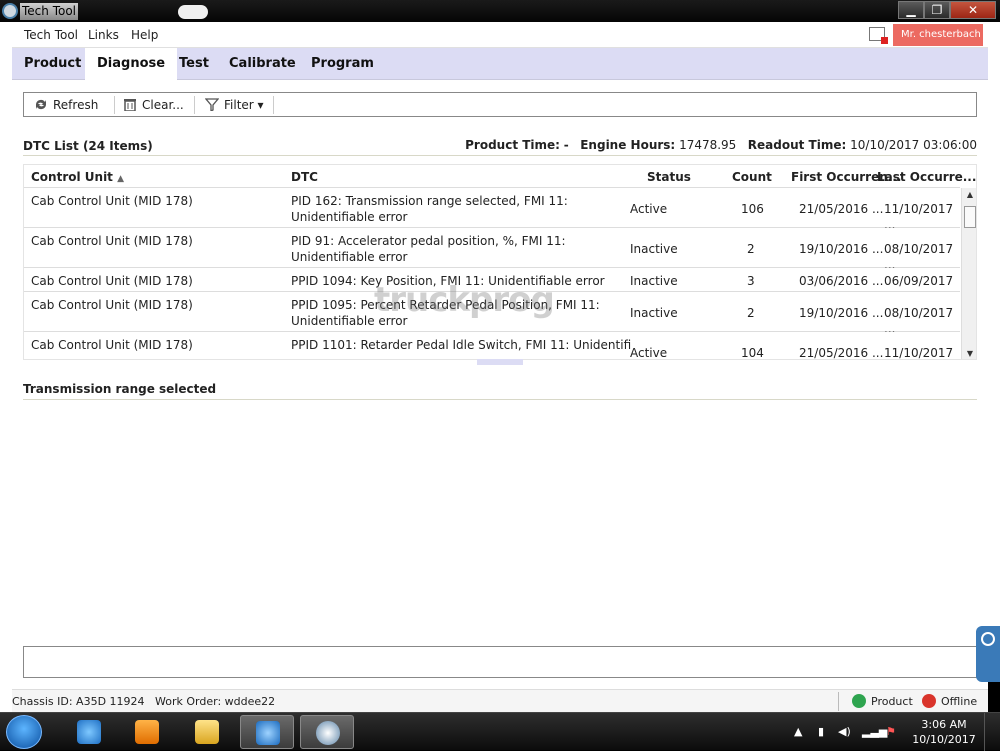 The height and width of the screenshot is (751, 1000). I want to click on product-status-label: Product, so click(892, 701).